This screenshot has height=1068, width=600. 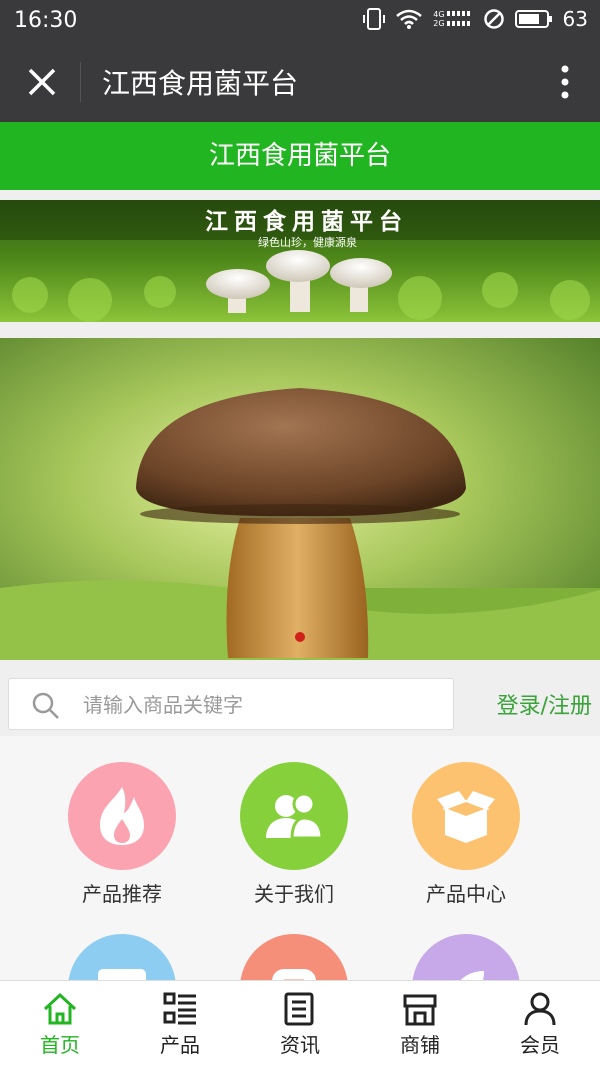 I want to click on close-icon, so click(x=42, y=82).